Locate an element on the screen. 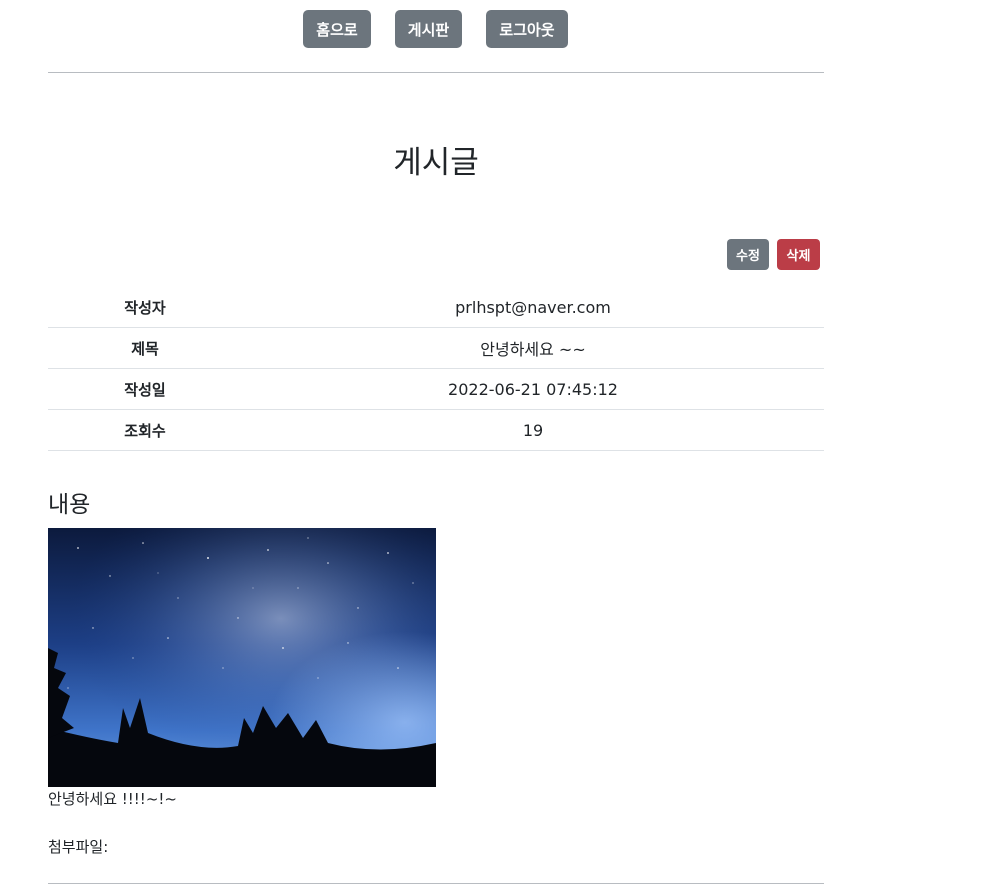  header-divider is located at coordinates (436, 72).